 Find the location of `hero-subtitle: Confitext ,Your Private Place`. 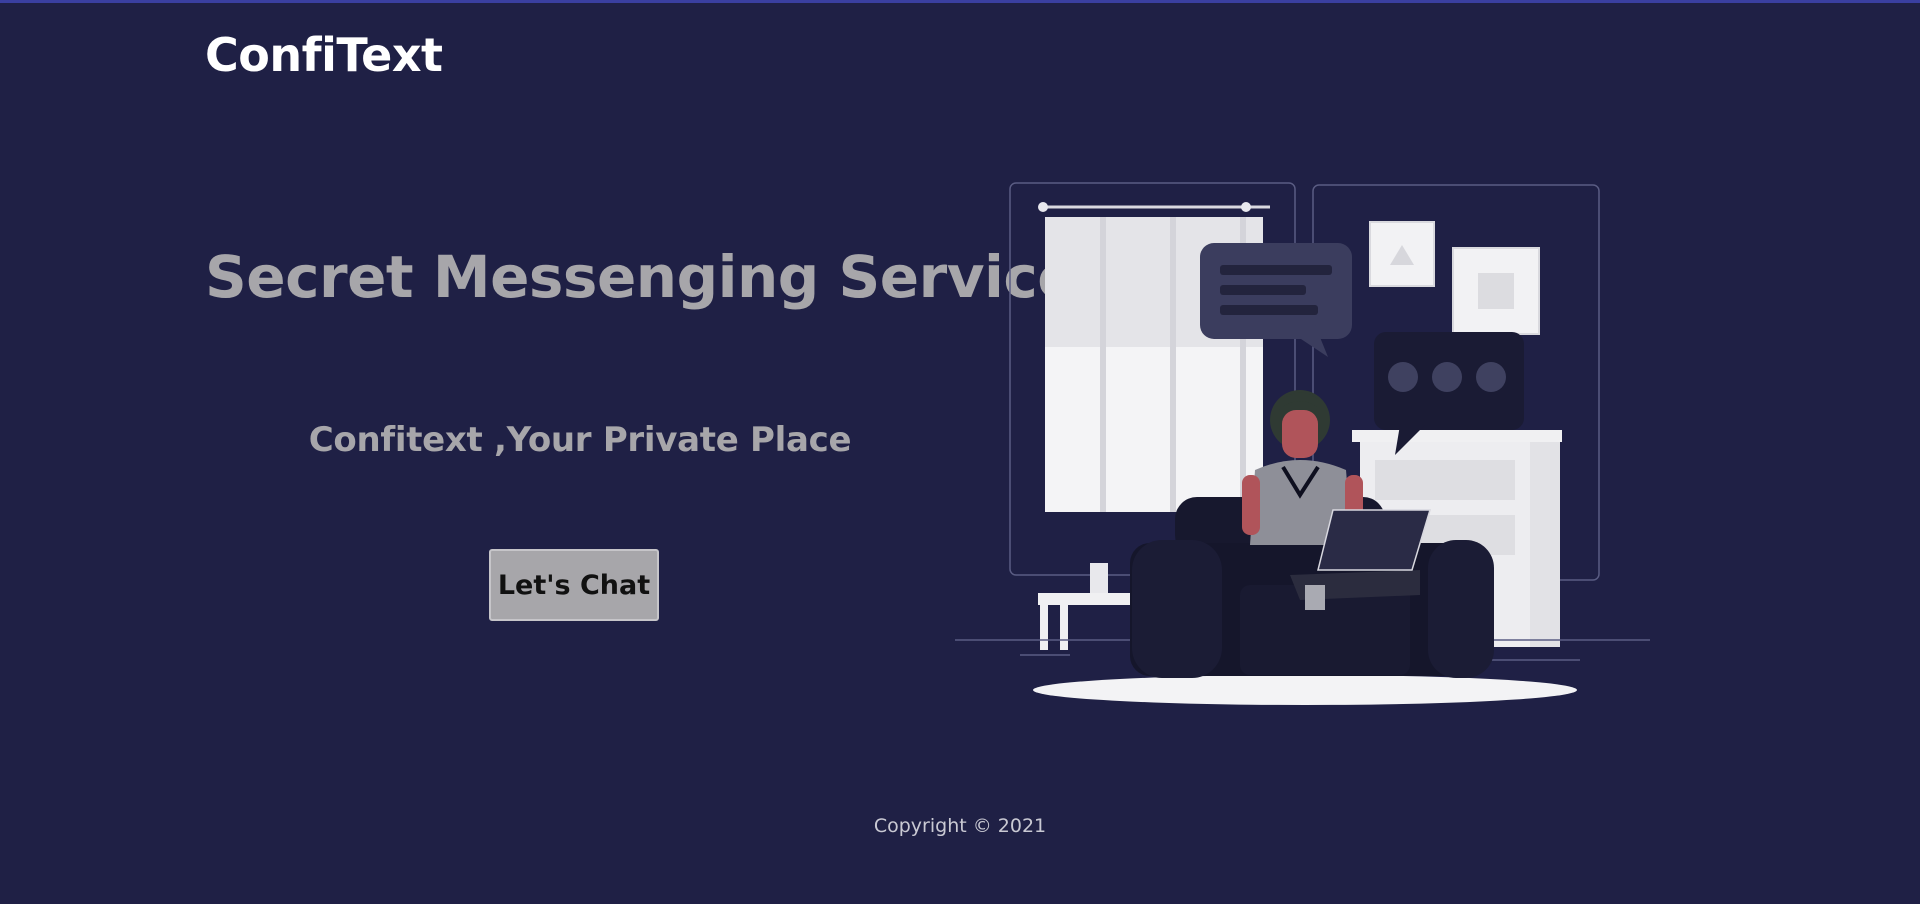

hero-subtitle: Confitext ,Your Private Place is located at coordinates (580, 440).